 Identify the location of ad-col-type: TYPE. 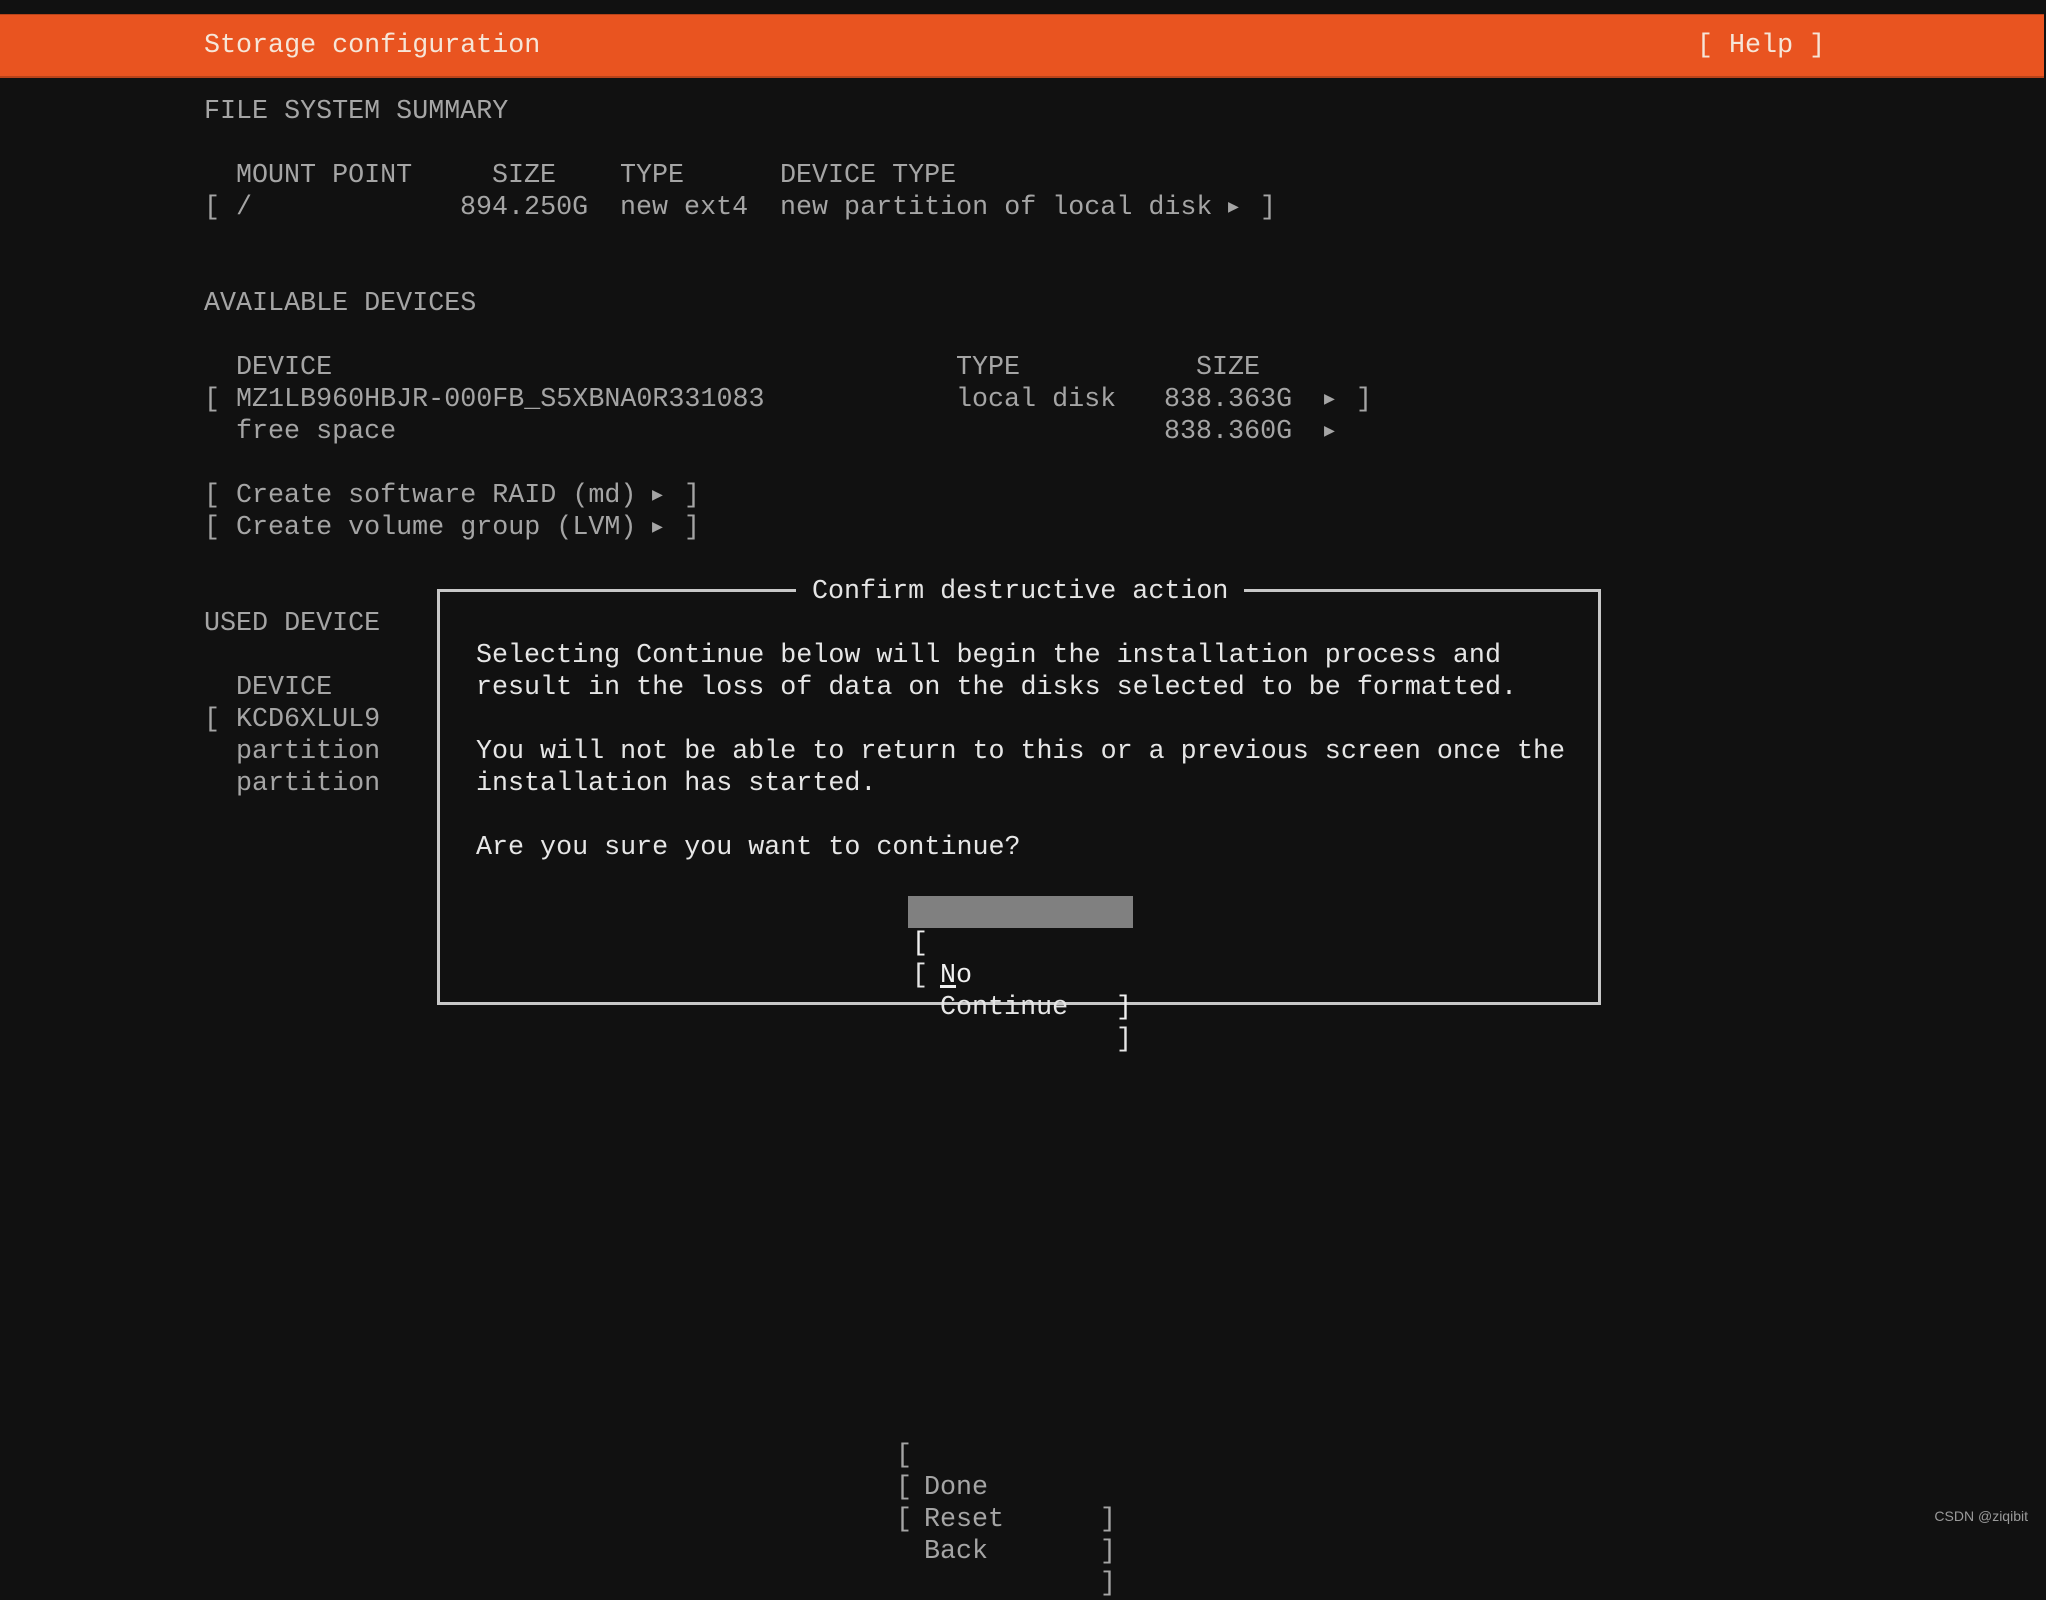
(988, 368).